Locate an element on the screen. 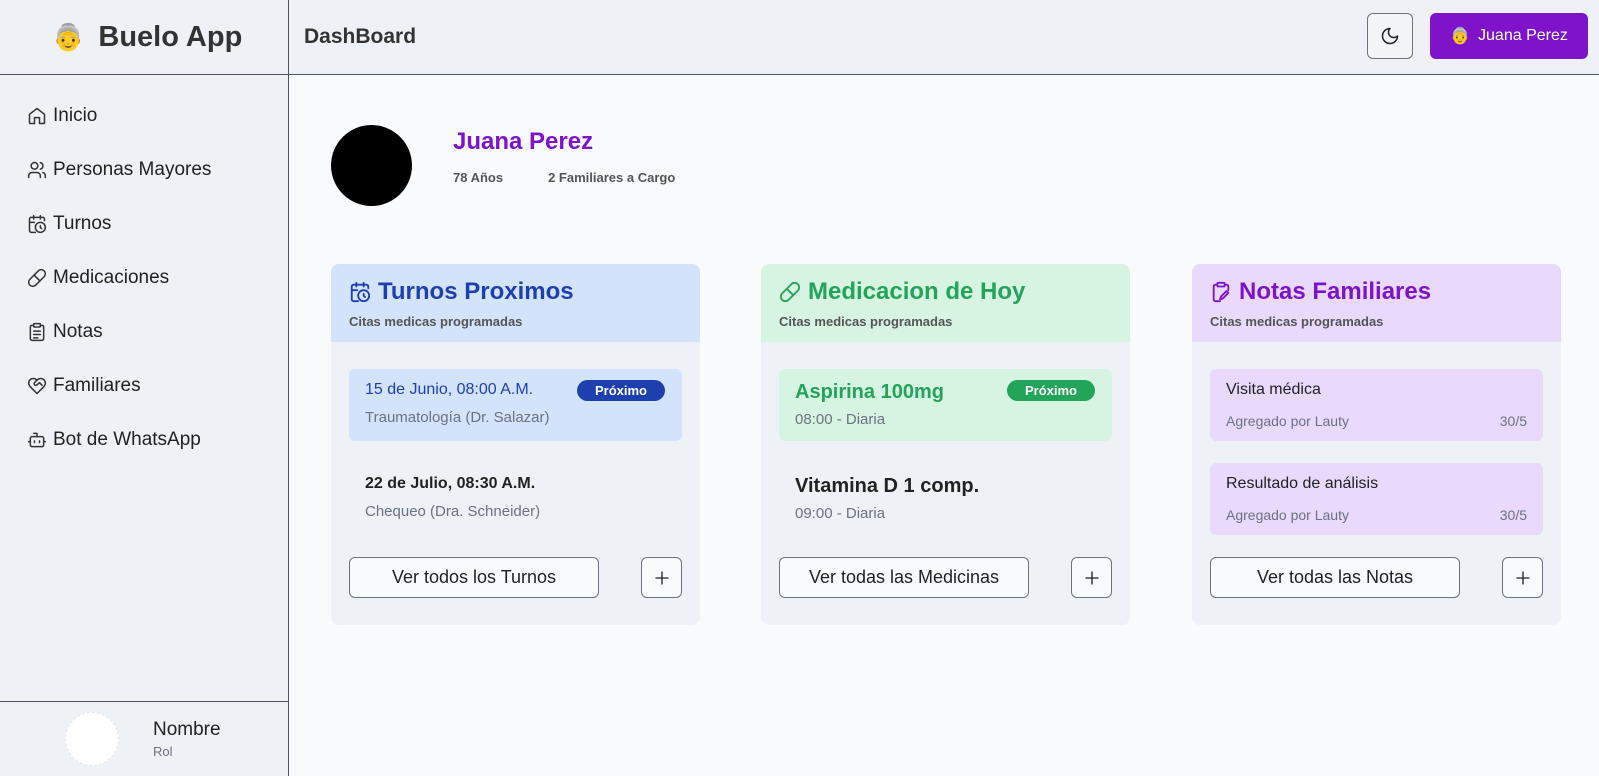 Image resolution: width=1599 pixels, height=776 pixels. clipboard-edit-icon is located at coordinates (1221, 292).